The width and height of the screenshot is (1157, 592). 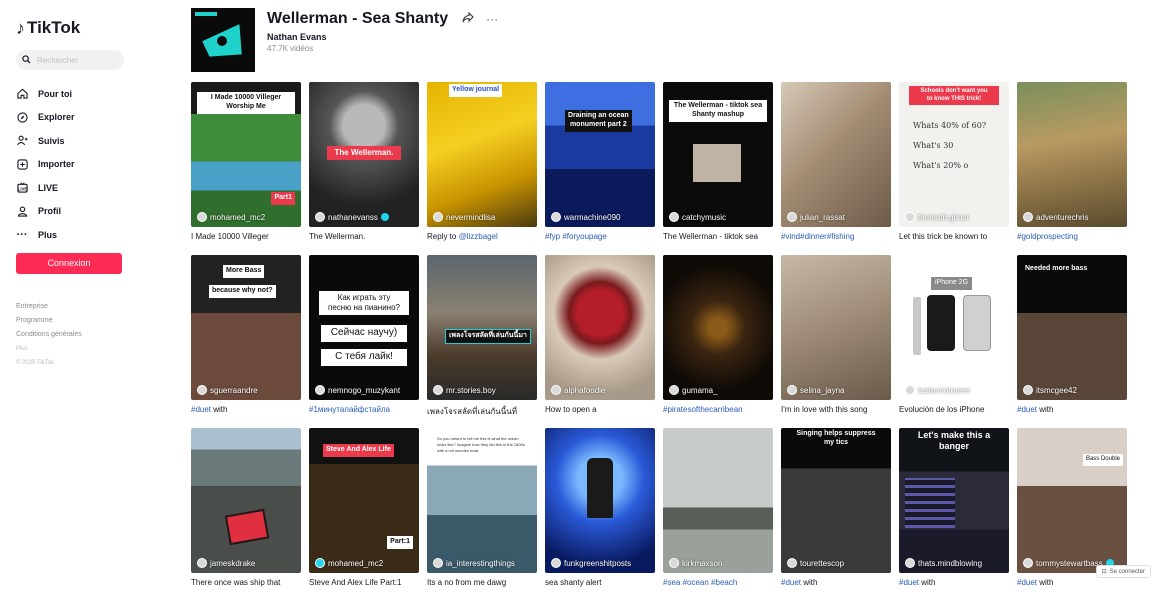 What do you see at coordinates (836, 154) in the screenshot?
I see `video-thumbnail: julian_rassat` at bounding box center [836, 154].